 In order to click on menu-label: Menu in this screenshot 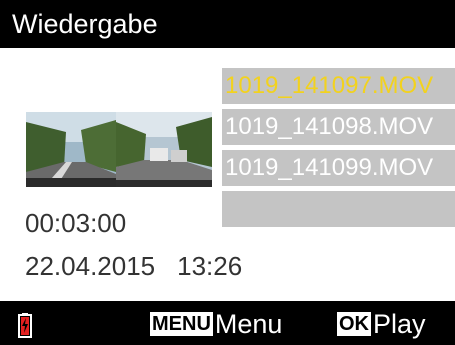, I will do `click(248, 324)`.